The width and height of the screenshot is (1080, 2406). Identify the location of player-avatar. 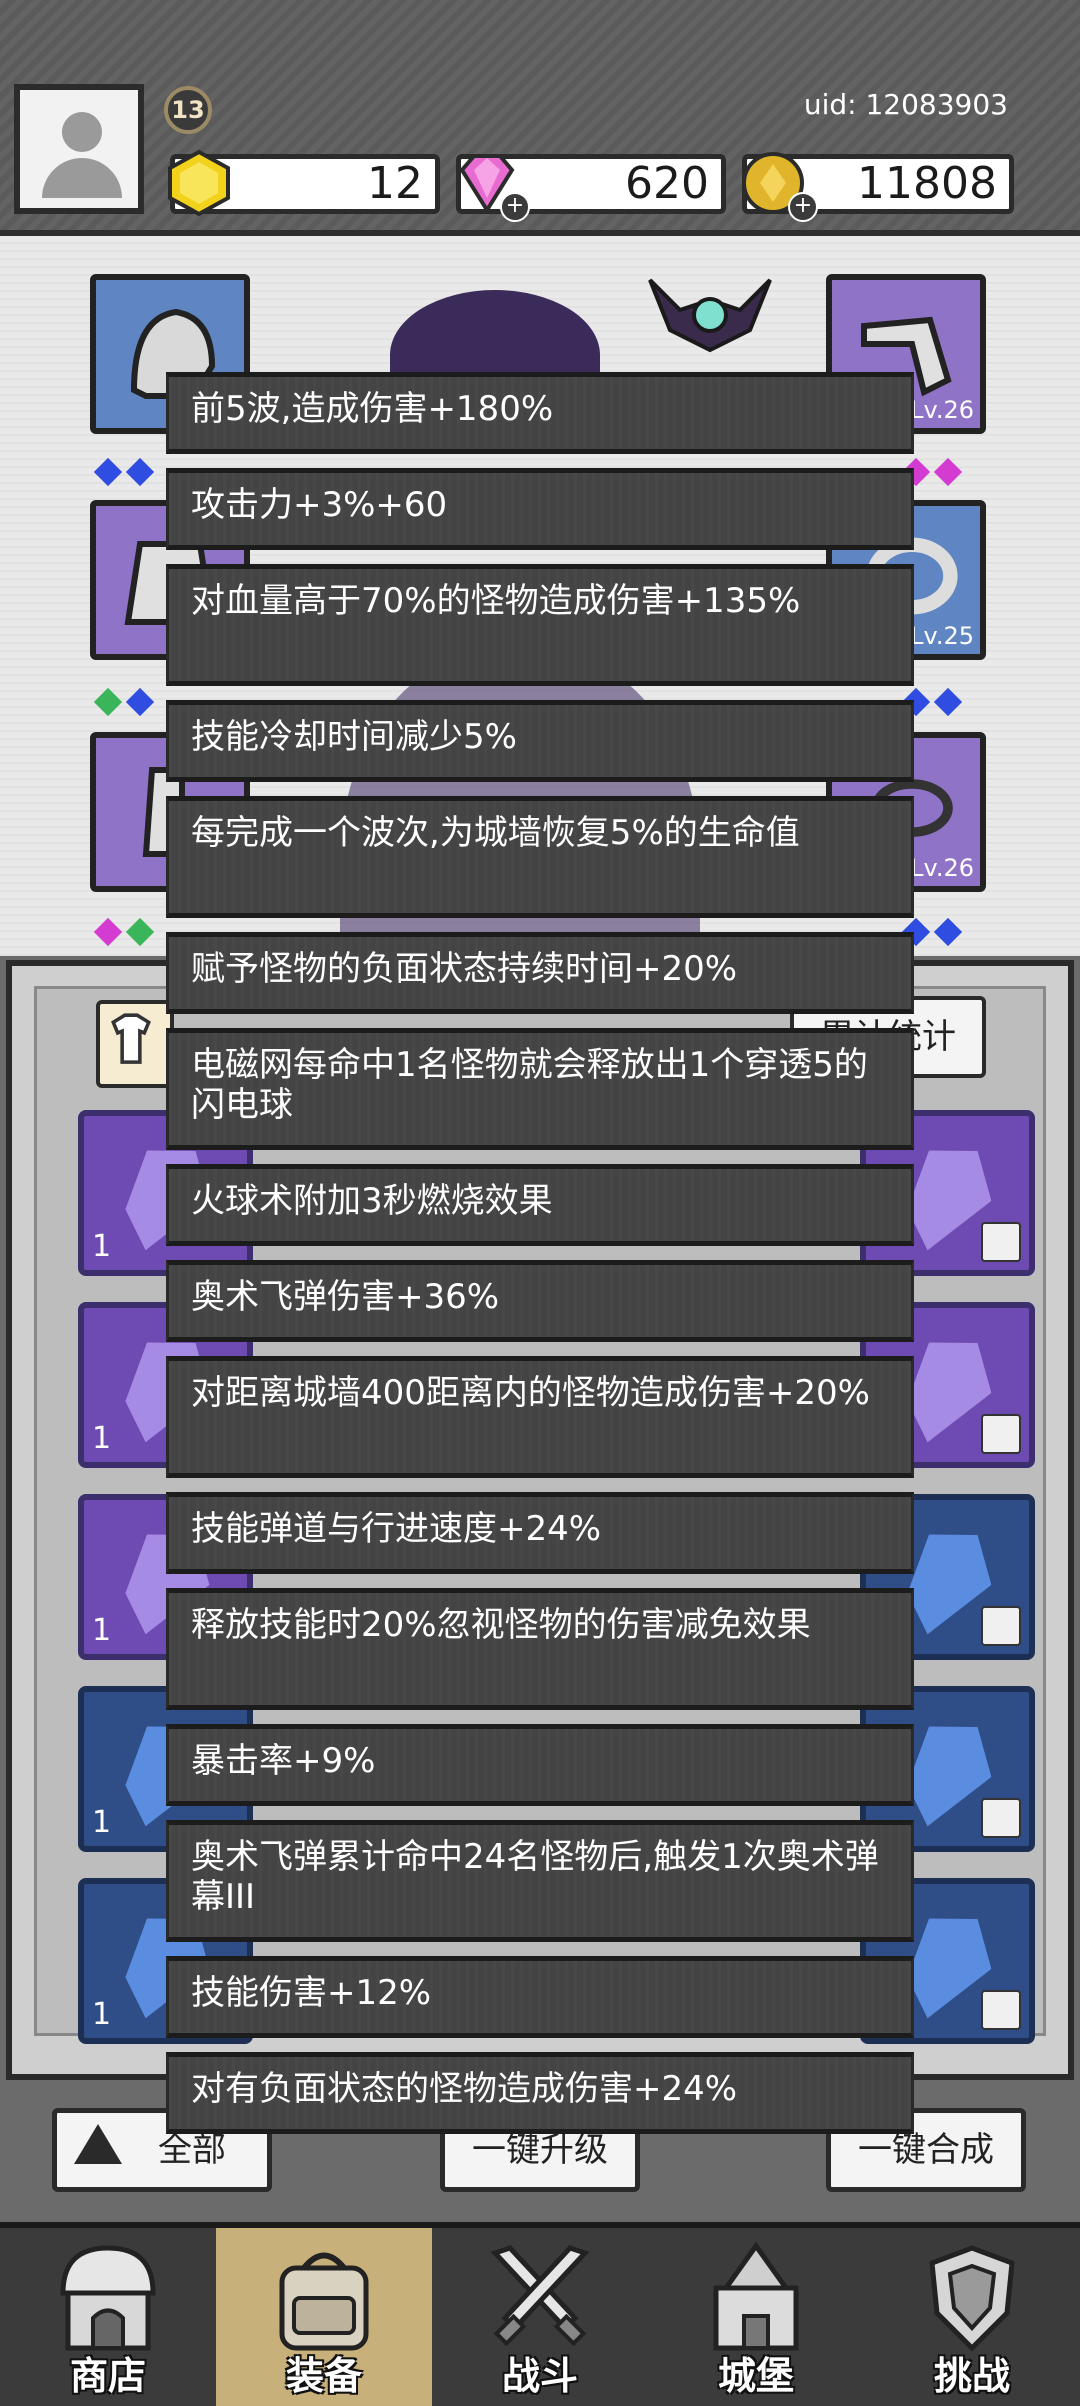
(79, 149).